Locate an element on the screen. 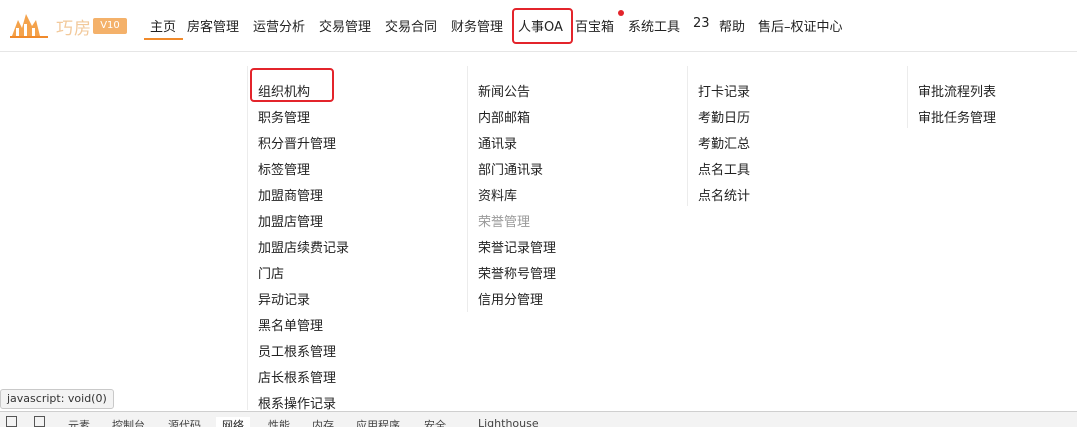 The height and width of the screenshot is (427, 1077). nav-operations: 运营分析 is located at coordinates (279, 25).